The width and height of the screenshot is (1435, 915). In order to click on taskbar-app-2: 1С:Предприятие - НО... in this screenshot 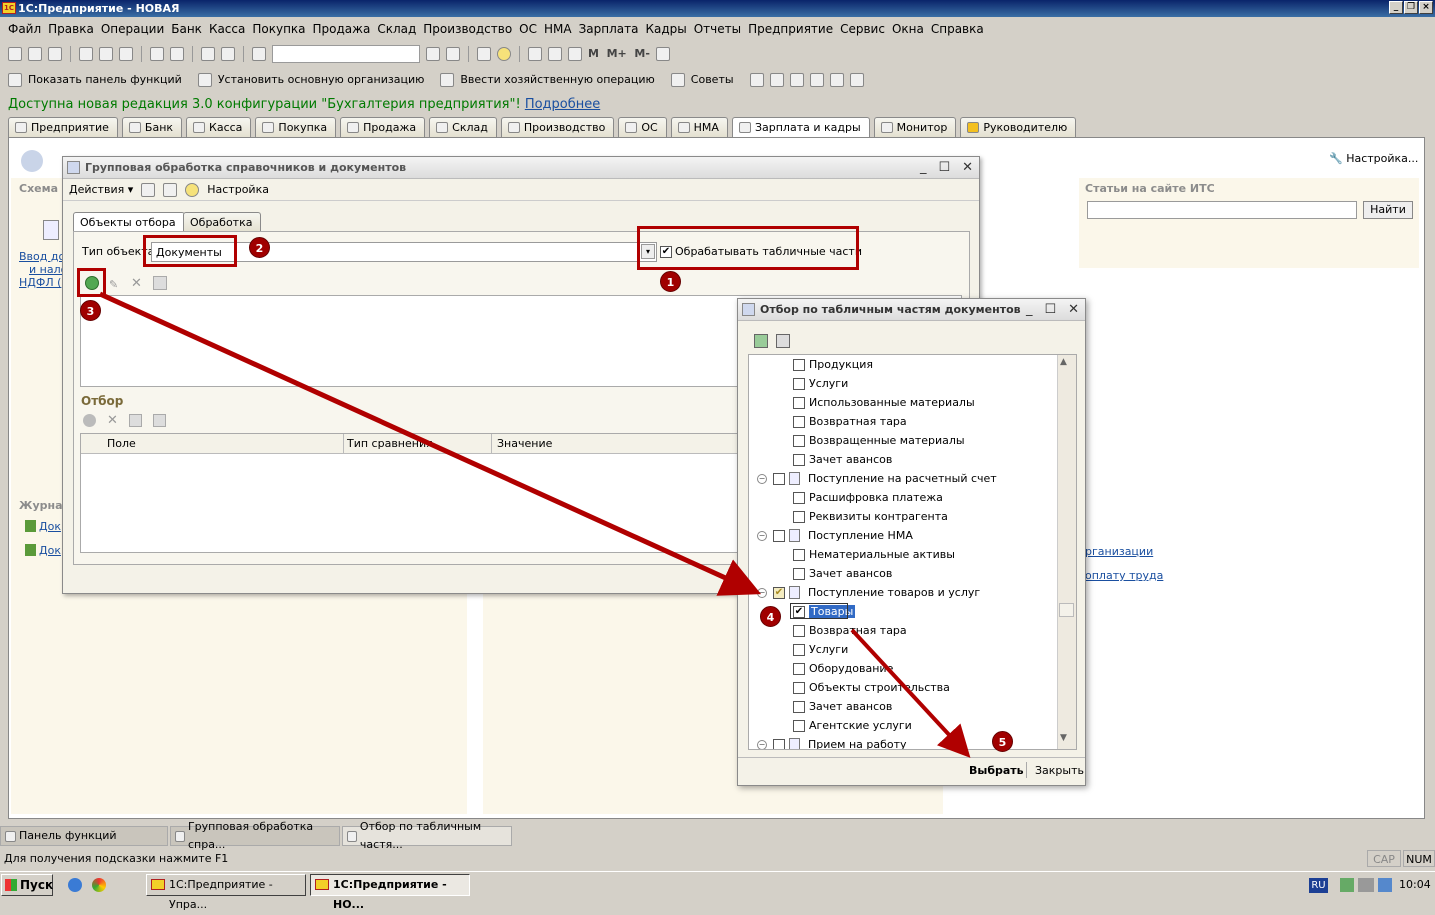, I will do `click(390, 892)`.